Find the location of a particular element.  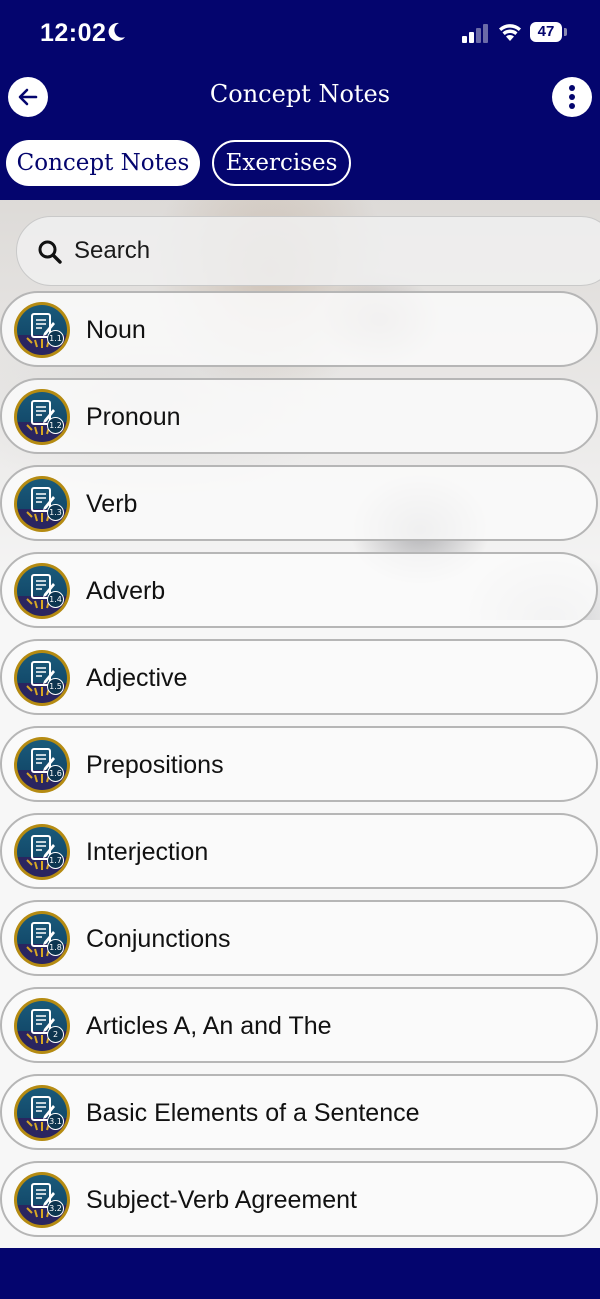

note-badge-icon: 1.3 is located at coordinates (42, 504).